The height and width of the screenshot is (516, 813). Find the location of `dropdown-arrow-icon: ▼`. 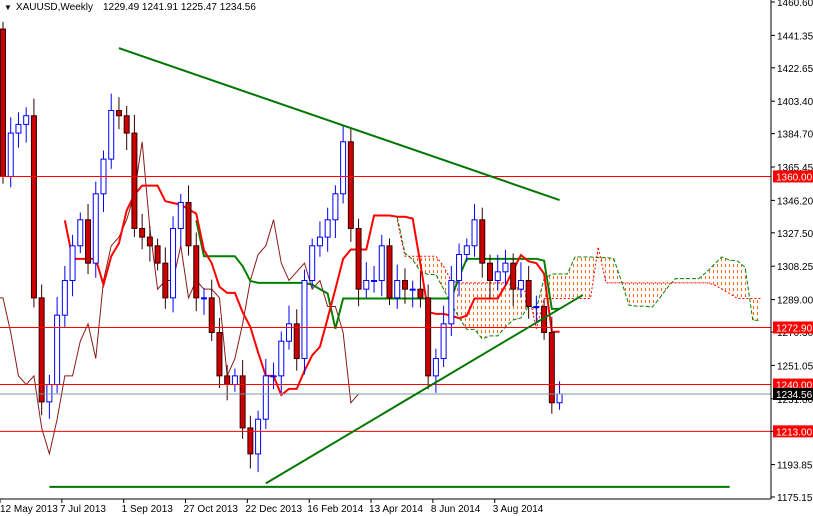

dropdown-arrow-icon: ▼ is located at coordinates (8, 7).